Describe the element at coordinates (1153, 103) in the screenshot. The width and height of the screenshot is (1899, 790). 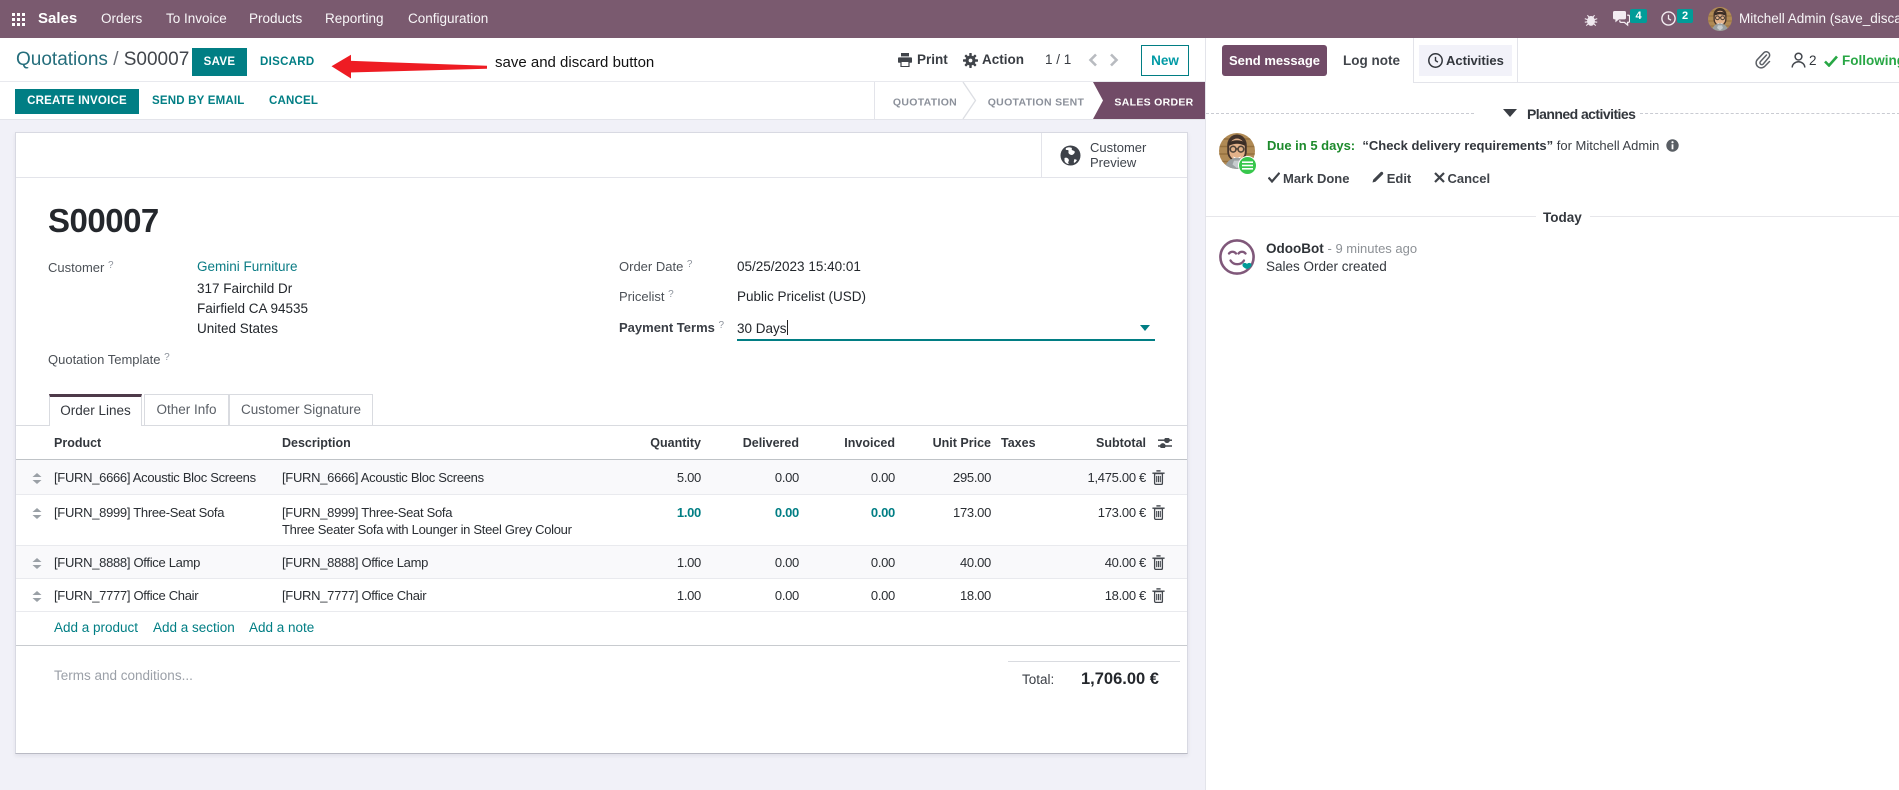
I see `svg-text: SALES ORDER` at that location.